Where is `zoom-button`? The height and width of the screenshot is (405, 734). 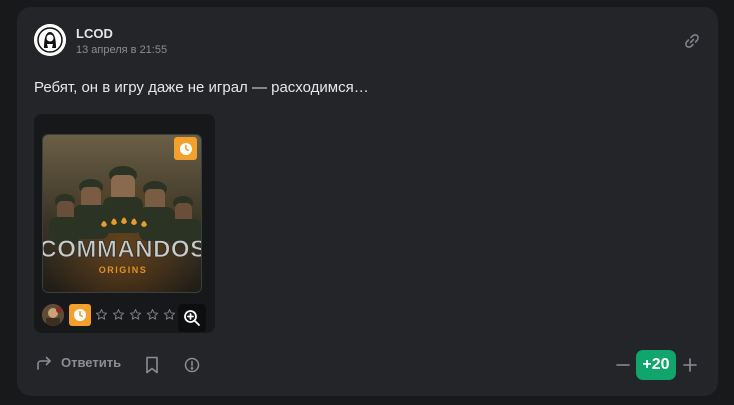 zoom-button is located at coordinates (192, 318).